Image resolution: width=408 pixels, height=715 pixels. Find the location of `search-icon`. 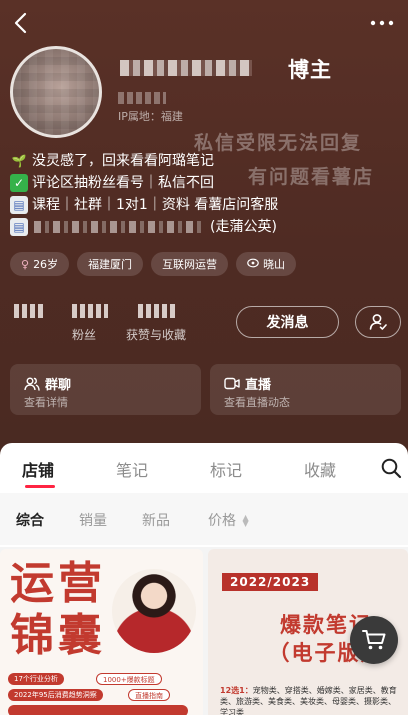

search-icon is located at coordinates (391, 468).